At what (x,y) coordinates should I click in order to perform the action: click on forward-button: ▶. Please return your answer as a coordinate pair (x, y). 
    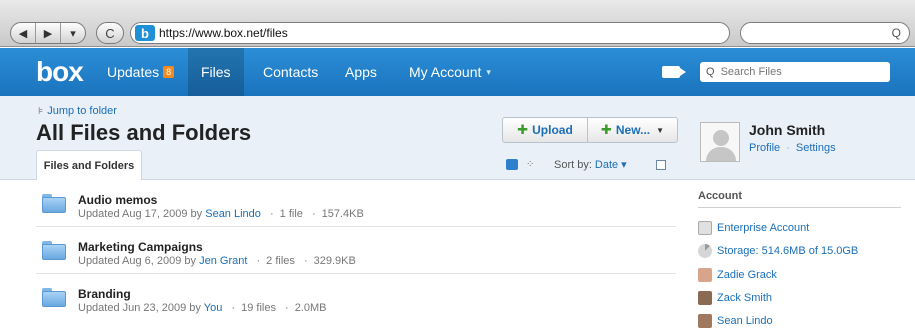
    Looking at the image, I should click on (48, 33).